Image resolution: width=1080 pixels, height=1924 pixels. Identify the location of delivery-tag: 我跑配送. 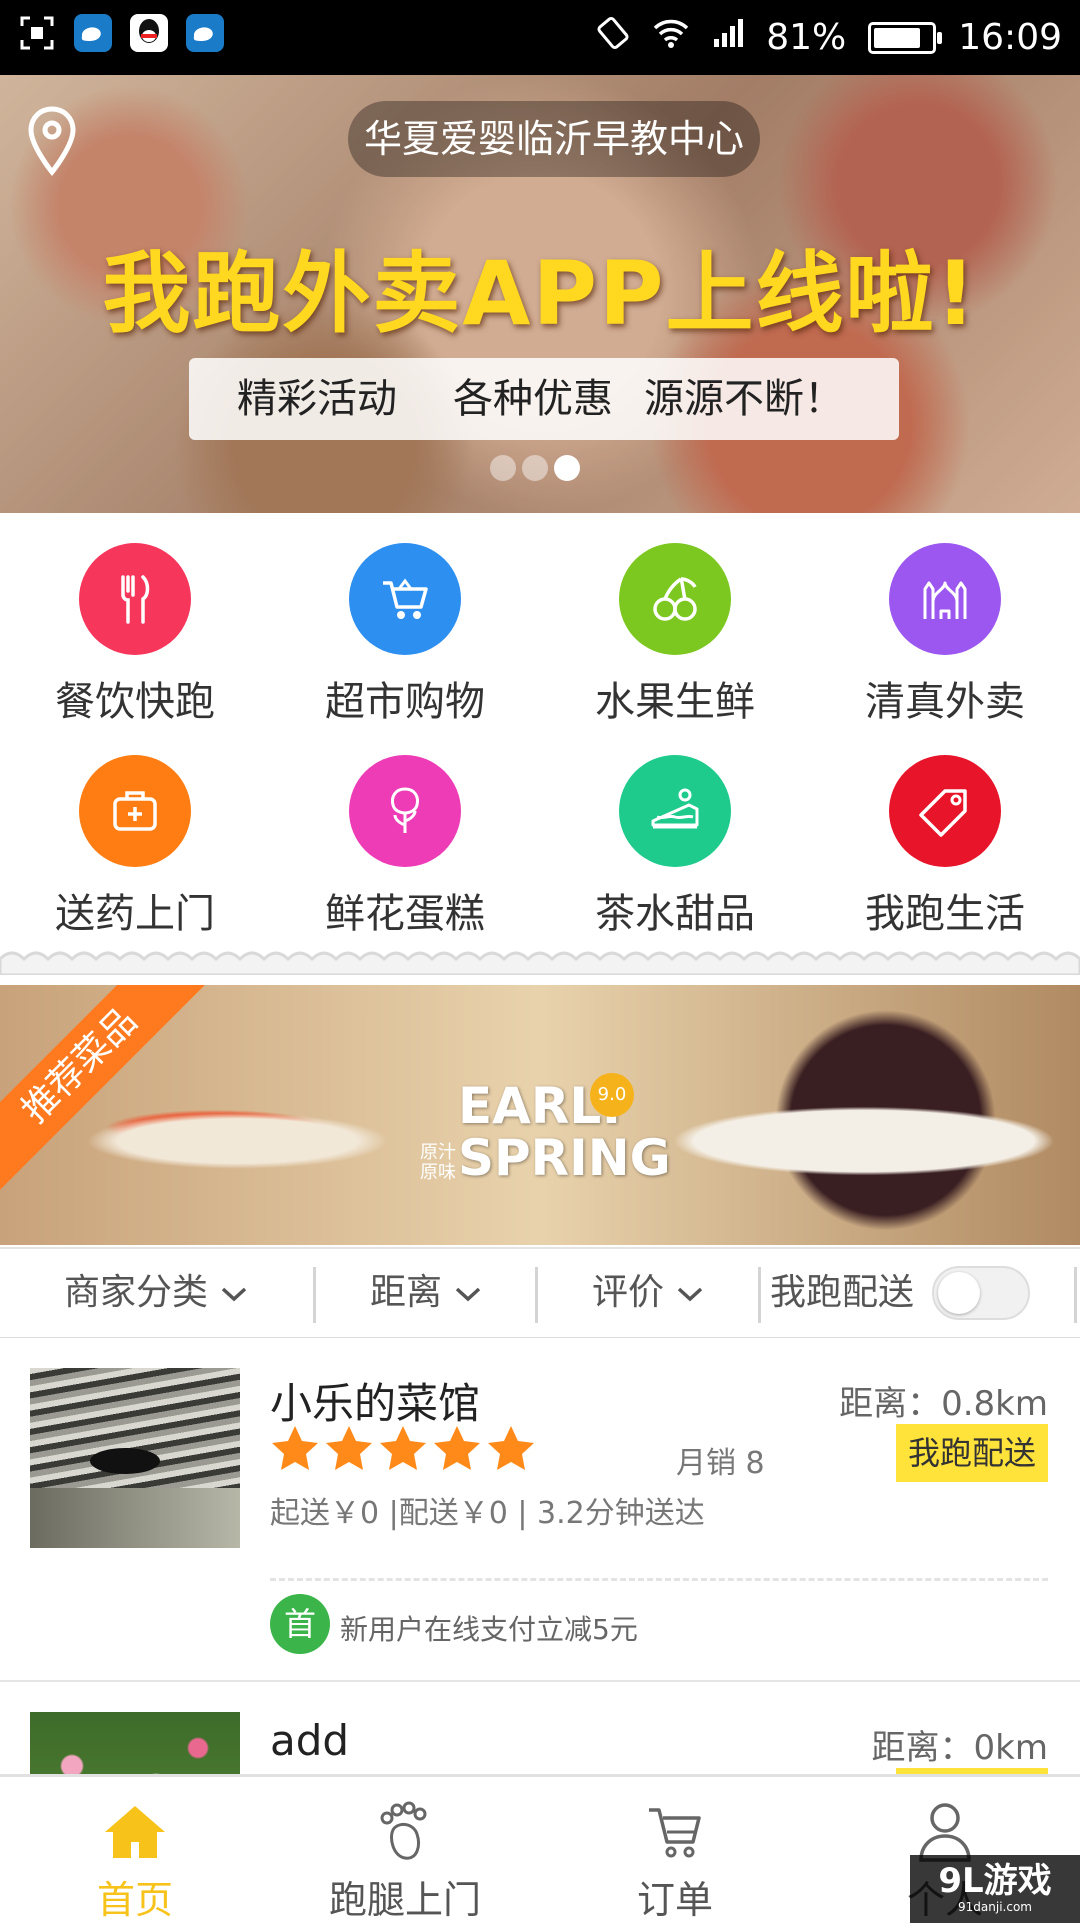
(972, 1453).